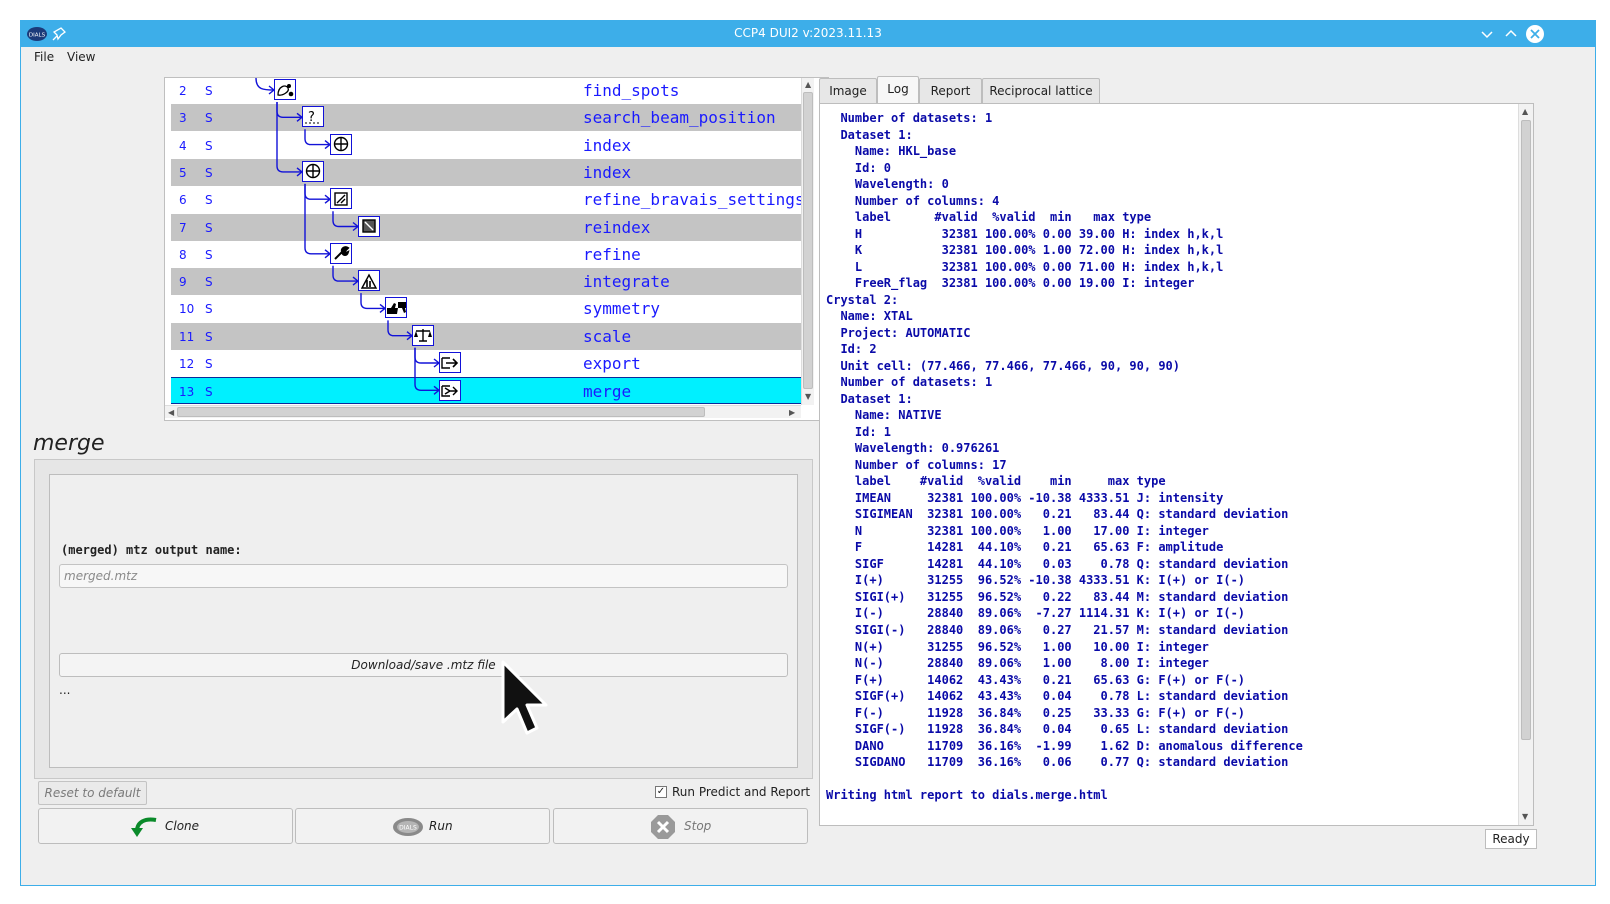 This screenshot has width=1610, height=904. What do you see at coordinates (450, 391) in the screenshot?
I see `merge-icon` at bounding box center [450, 391].